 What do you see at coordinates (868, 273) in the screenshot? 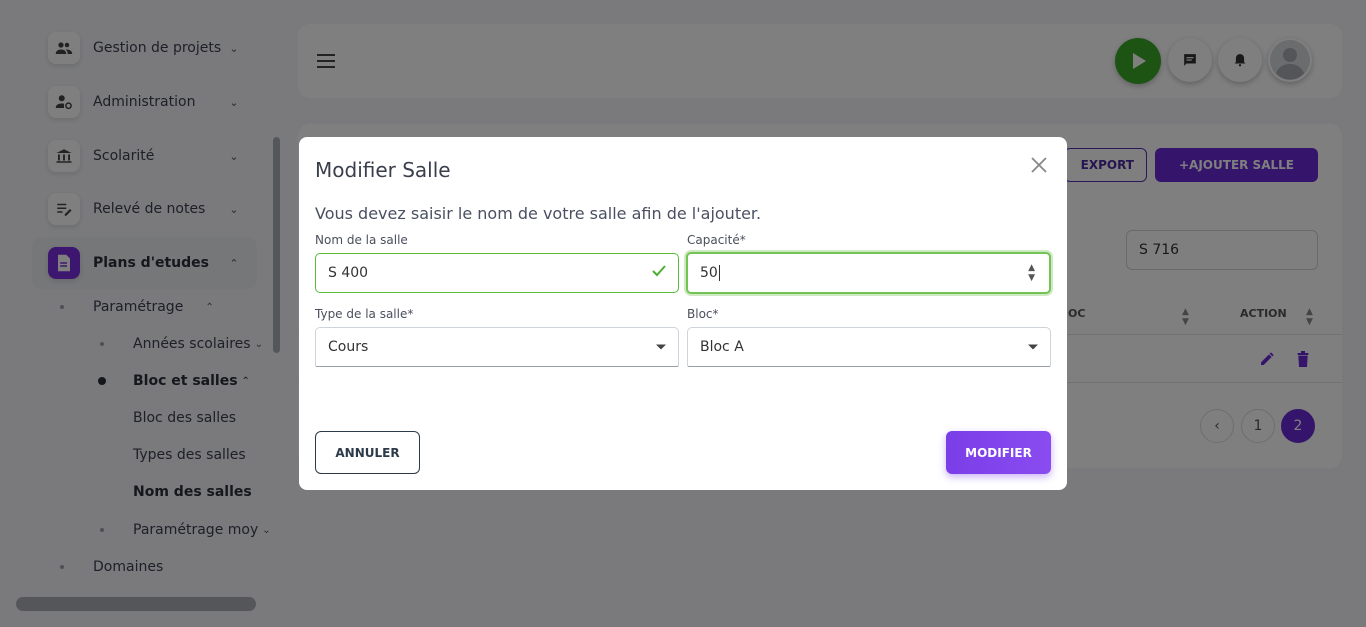
I see `capacite-input: 50 ▲ ▼` at bounding box center [868, 273].